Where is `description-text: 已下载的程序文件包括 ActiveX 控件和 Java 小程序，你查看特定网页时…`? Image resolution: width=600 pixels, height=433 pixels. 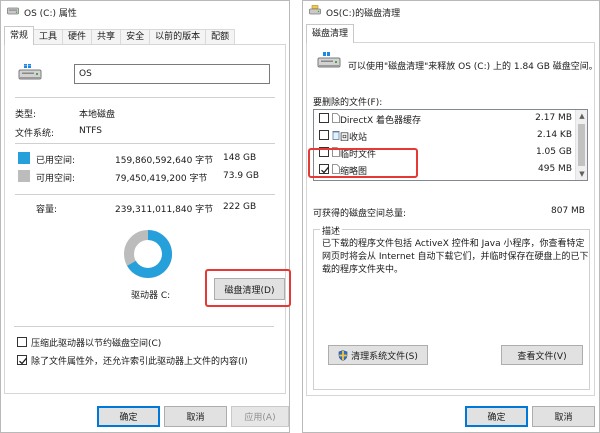 description-text: 已下载的程序文件包括 ActiveX 控件和 Java 小程序，你查看特定网页时… is located at coordinates (455, 257).